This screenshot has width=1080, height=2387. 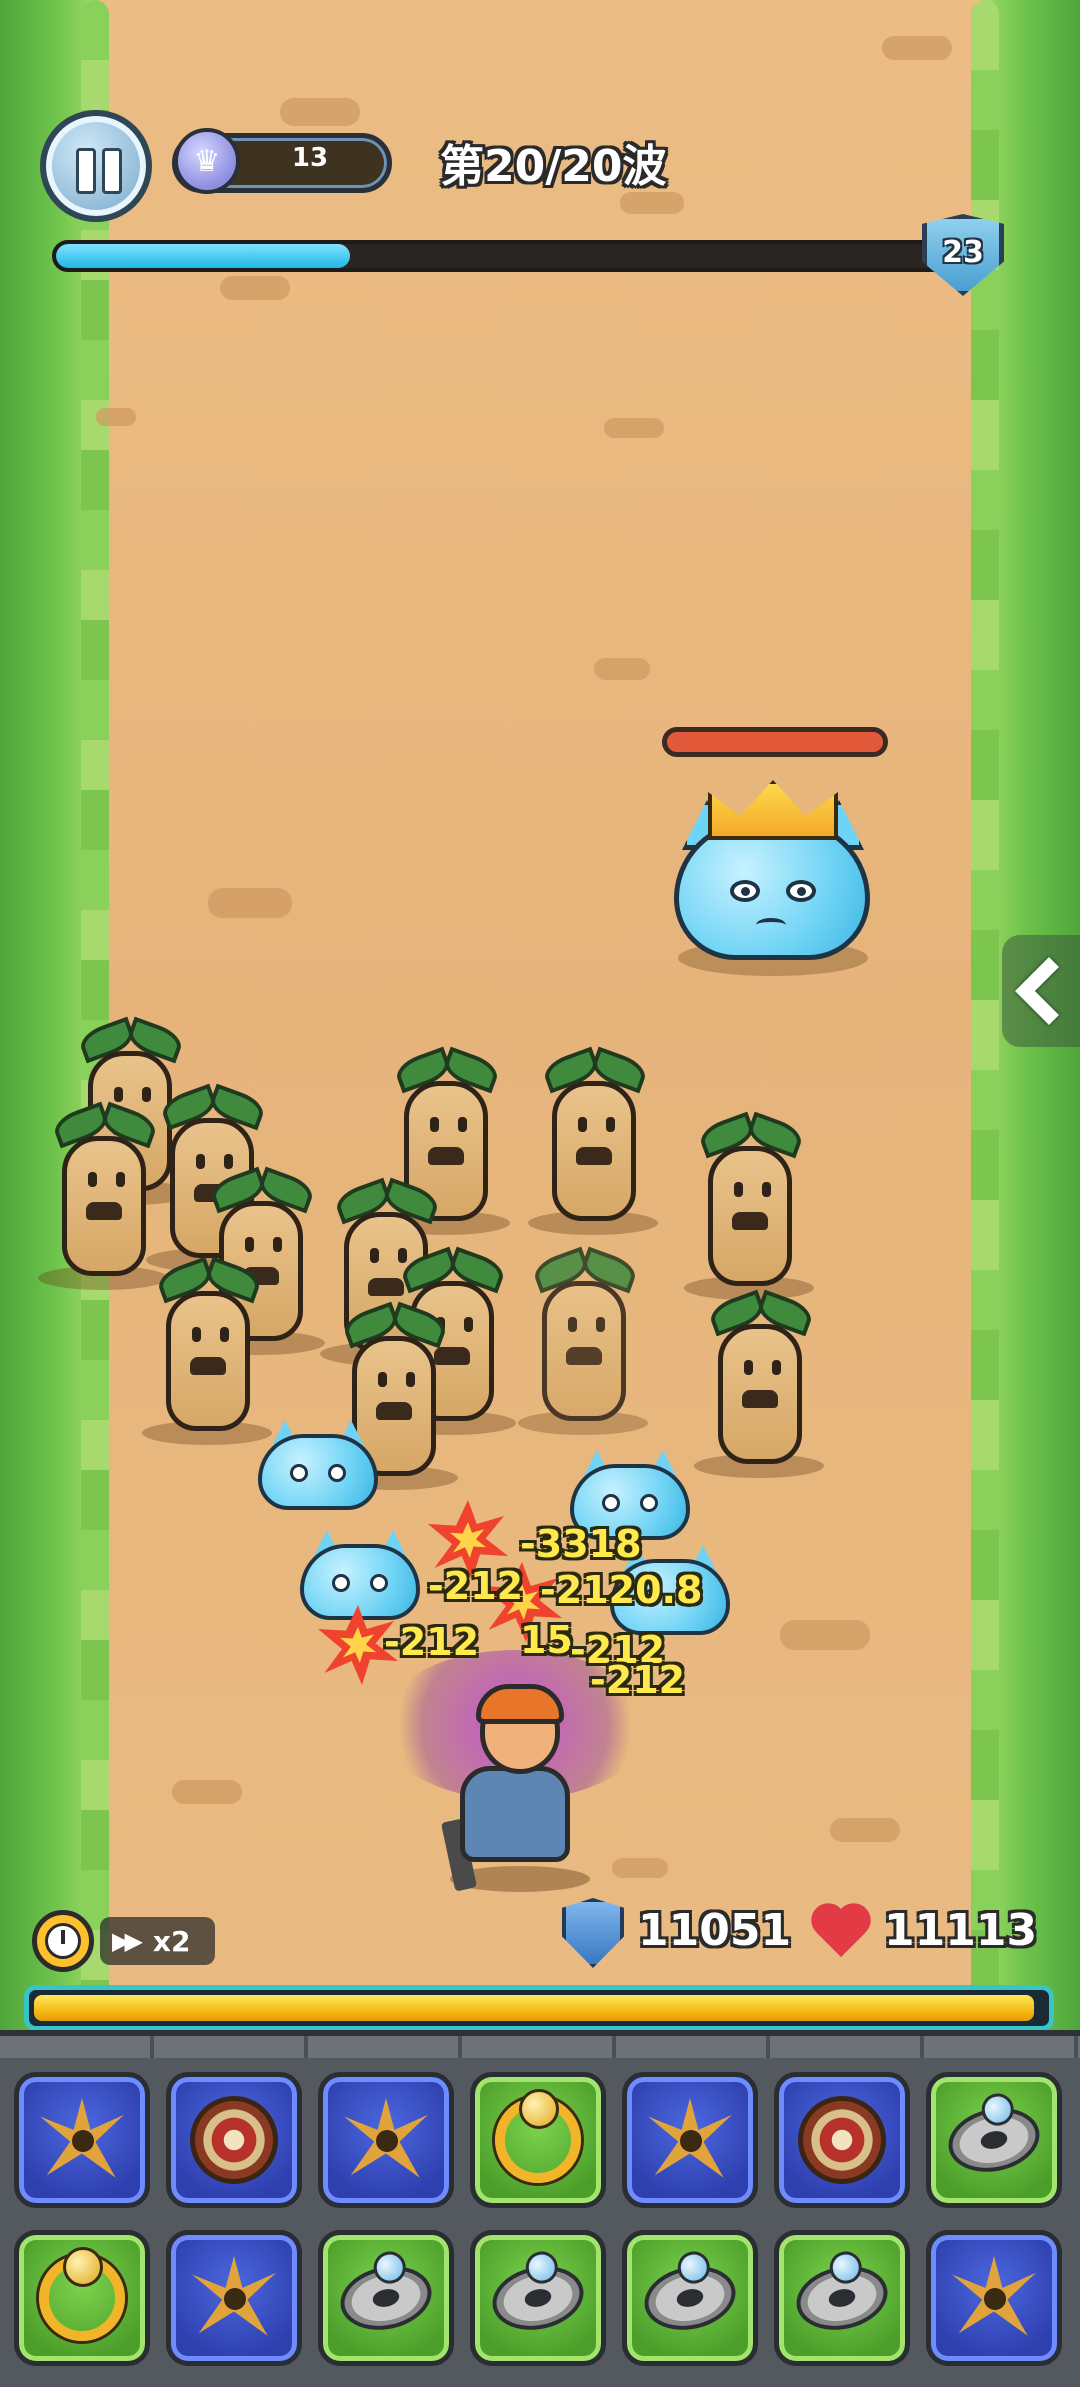 I want to click on shield-value: 11051, so click(x=715, y=1930).